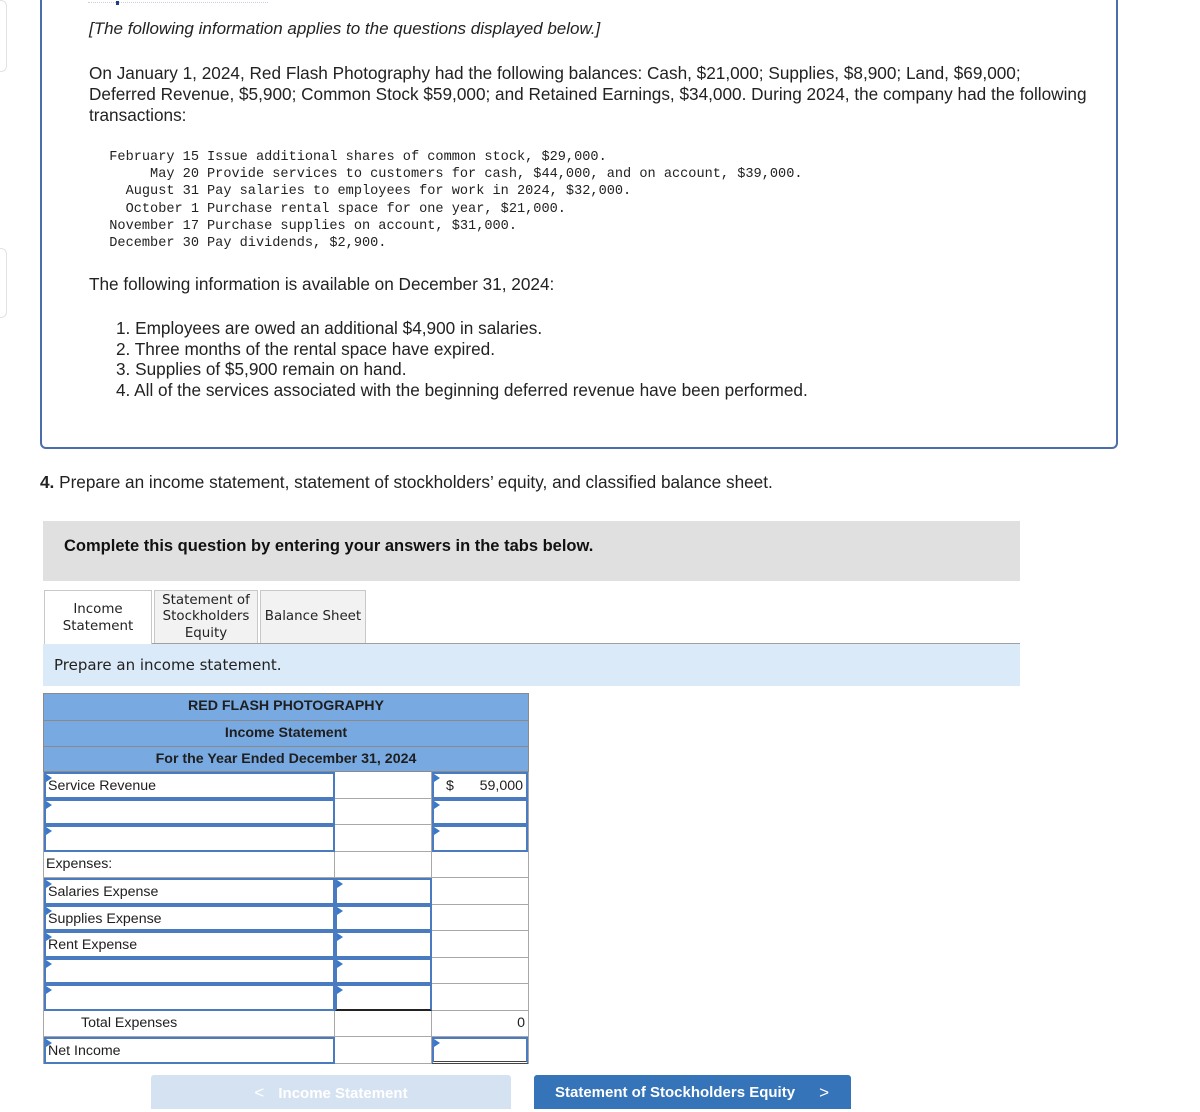 The width and height of the screenshot is (1200, 1112). What do you see at coordinates (189, 785) in the screenshot?
I see `account-input-service-revenue: Service Revenue` at bounding box center [189, 785].